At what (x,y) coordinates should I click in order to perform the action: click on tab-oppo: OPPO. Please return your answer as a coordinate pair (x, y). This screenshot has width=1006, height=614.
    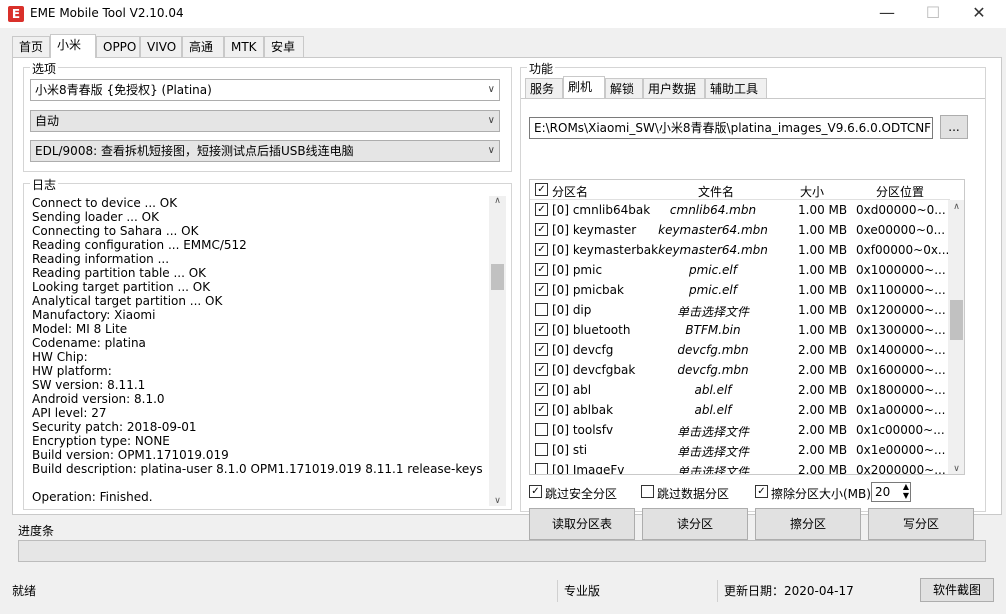
    Looking at the image, I should click on (118, 47).